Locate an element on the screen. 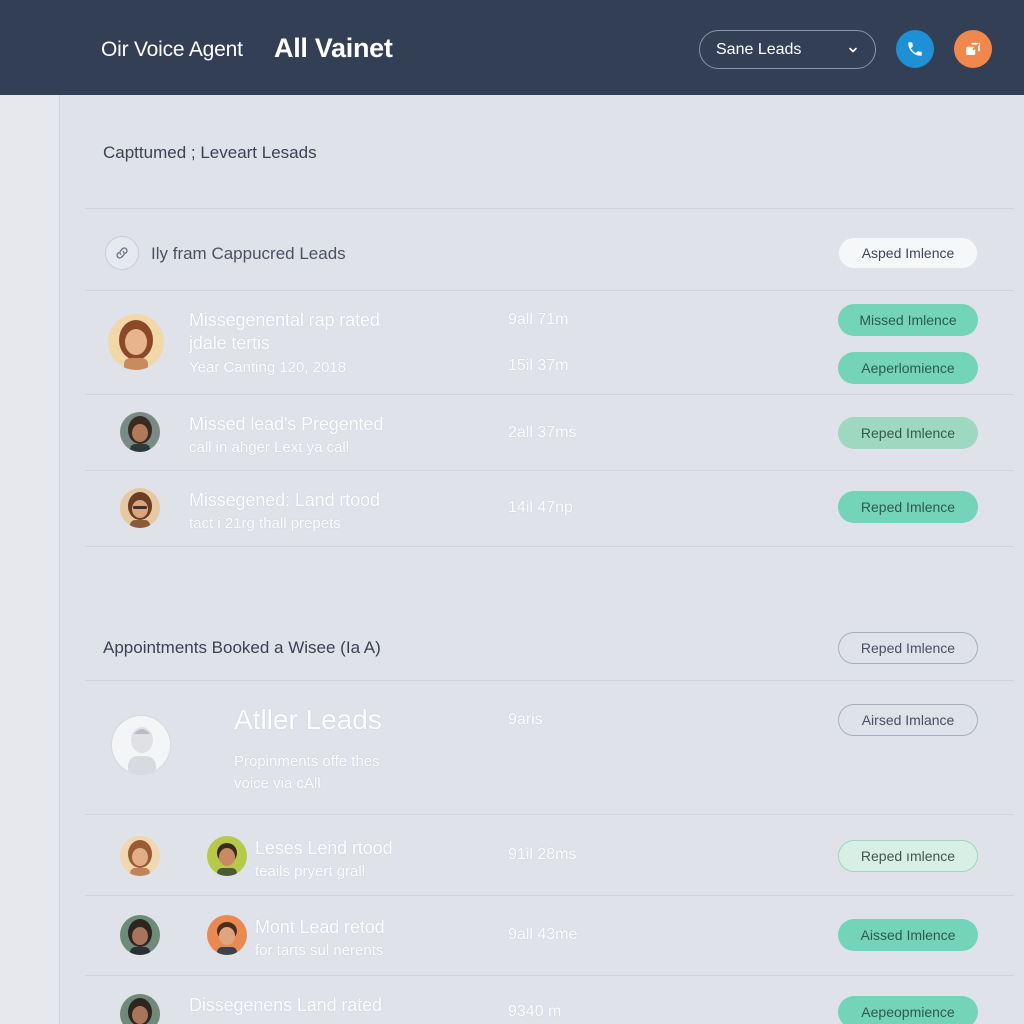  share-icon is located at coordinates (973, 48).